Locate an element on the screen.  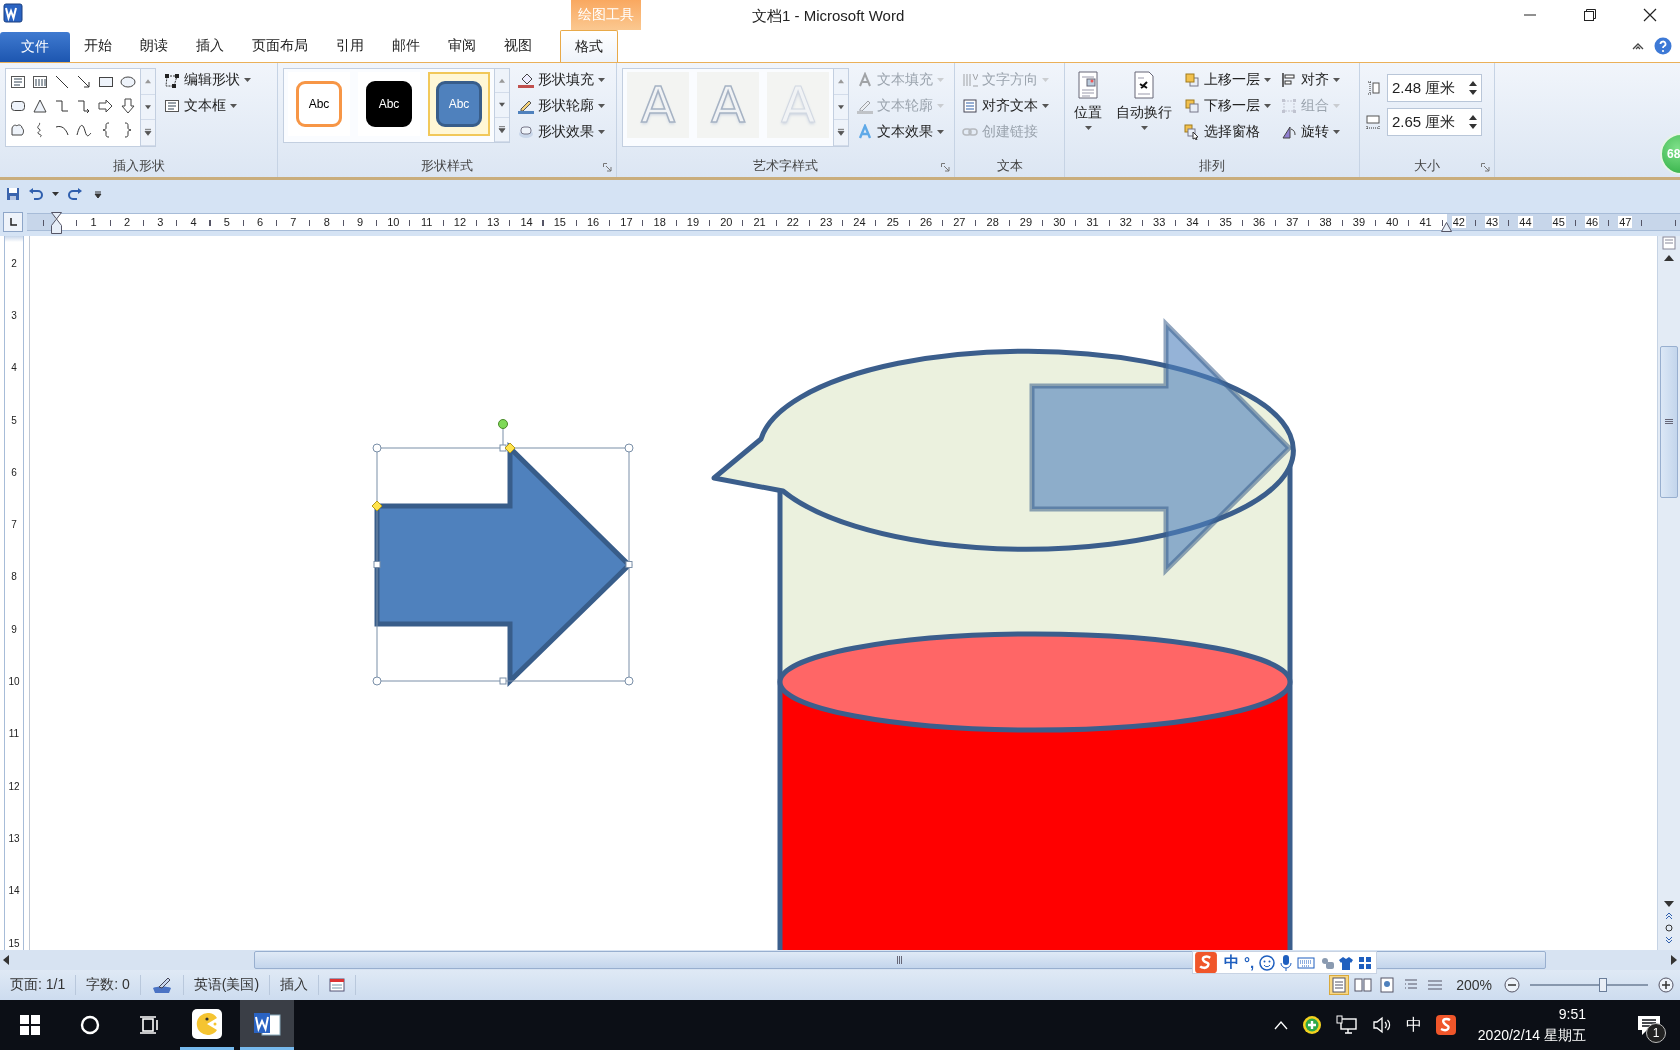
word-logo-icon is located at coordinates (13, 13).